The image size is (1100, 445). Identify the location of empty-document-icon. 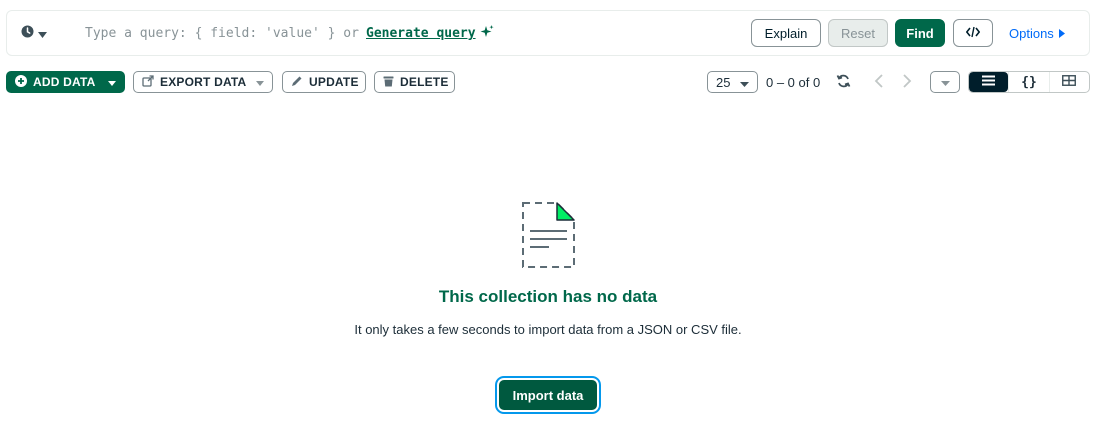
(548, 238).